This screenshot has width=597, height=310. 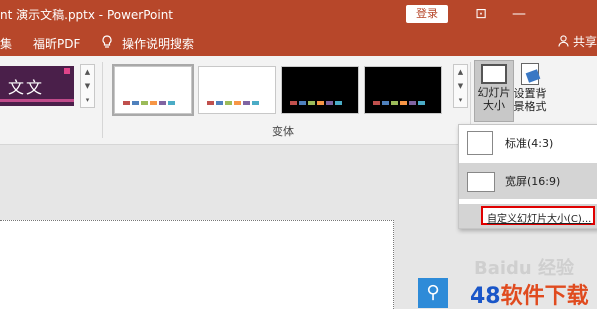 I want to click on format-bg-label-2: 景格式, so click(x=530, y=106).